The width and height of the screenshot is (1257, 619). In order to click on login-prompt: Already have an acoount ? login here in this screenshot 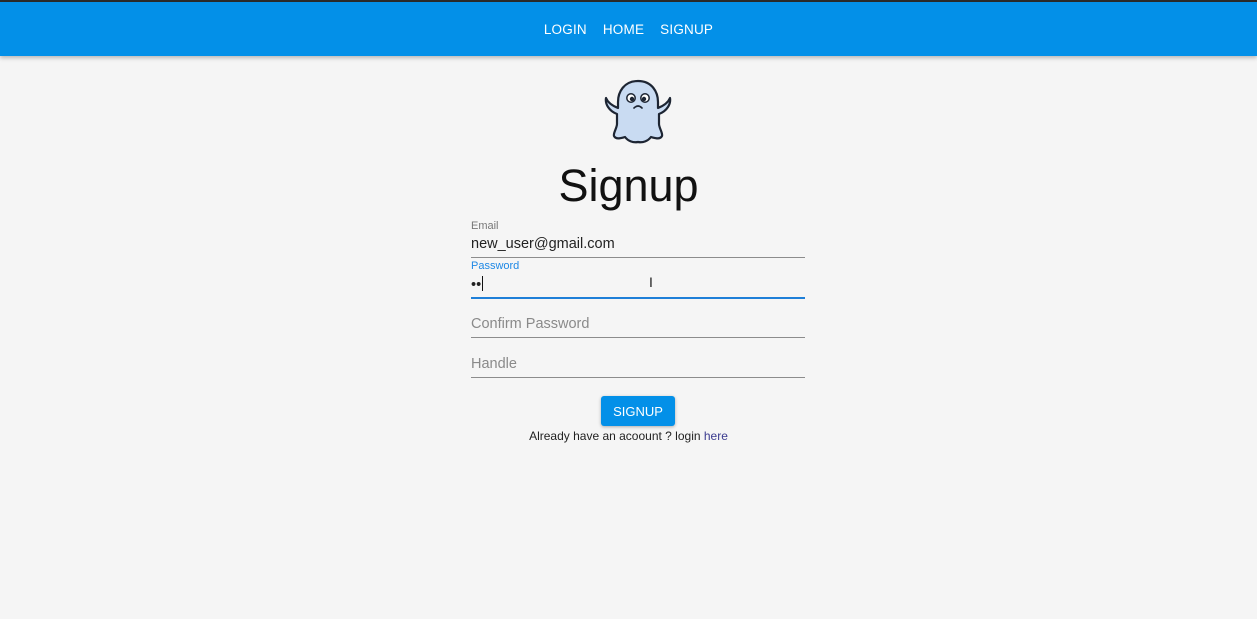, I will do `click(628, 436)`.